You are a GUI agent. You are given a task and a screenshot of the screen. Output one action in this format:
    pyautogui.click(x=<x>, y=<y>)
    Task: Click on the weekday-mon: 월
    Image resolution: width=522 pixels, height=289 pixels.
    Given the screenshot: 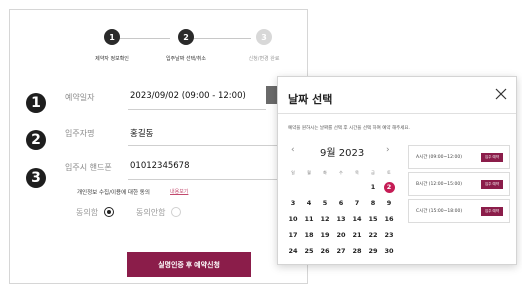 What is the action you would take?
    pyautogui.click(x=309, y=172)
    